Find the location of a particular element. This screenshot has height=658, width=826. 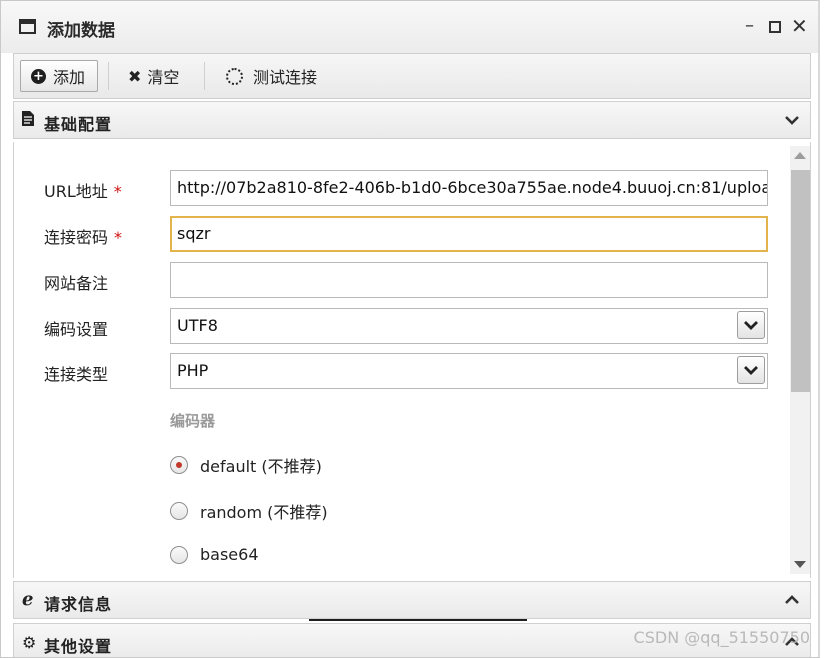

note-input is located at coordinates (469, 280).